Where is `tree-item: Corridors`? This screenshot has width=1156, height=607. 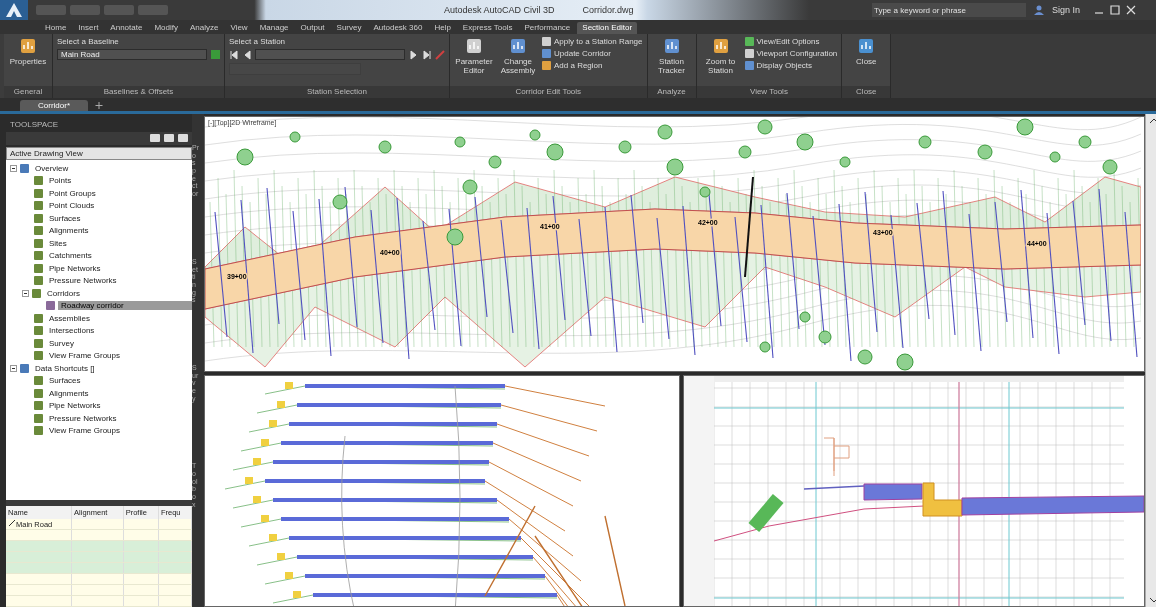
tree-item: Corridors is located at coordinates (63, 293).